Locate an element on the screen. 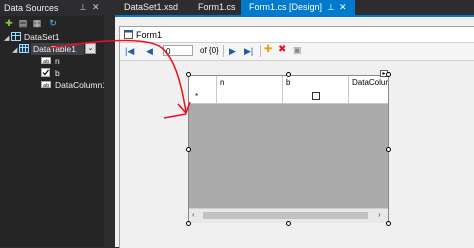  position-input: 0 is located at coordinates (178, 50).